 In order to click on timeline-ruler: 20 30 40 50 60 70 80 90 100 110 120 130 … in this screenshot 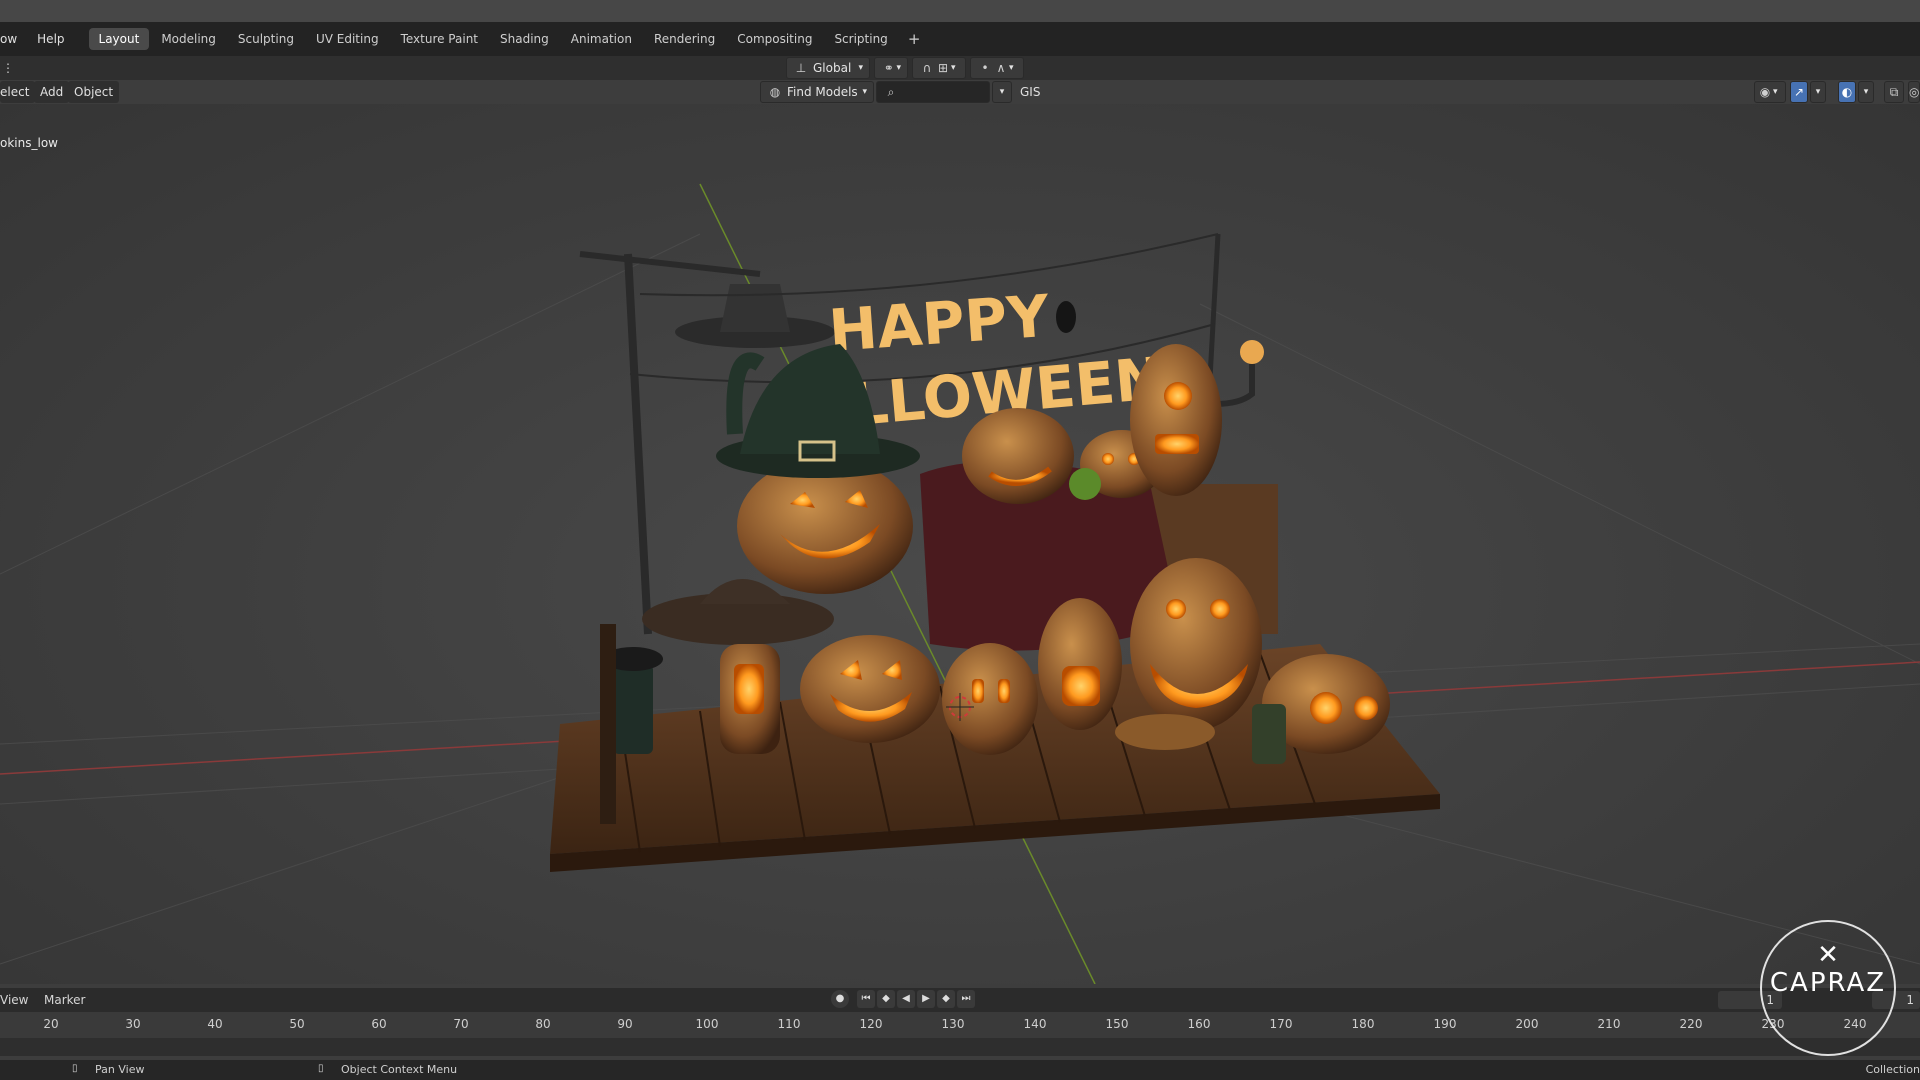, I will do `click(960, 1025)`.